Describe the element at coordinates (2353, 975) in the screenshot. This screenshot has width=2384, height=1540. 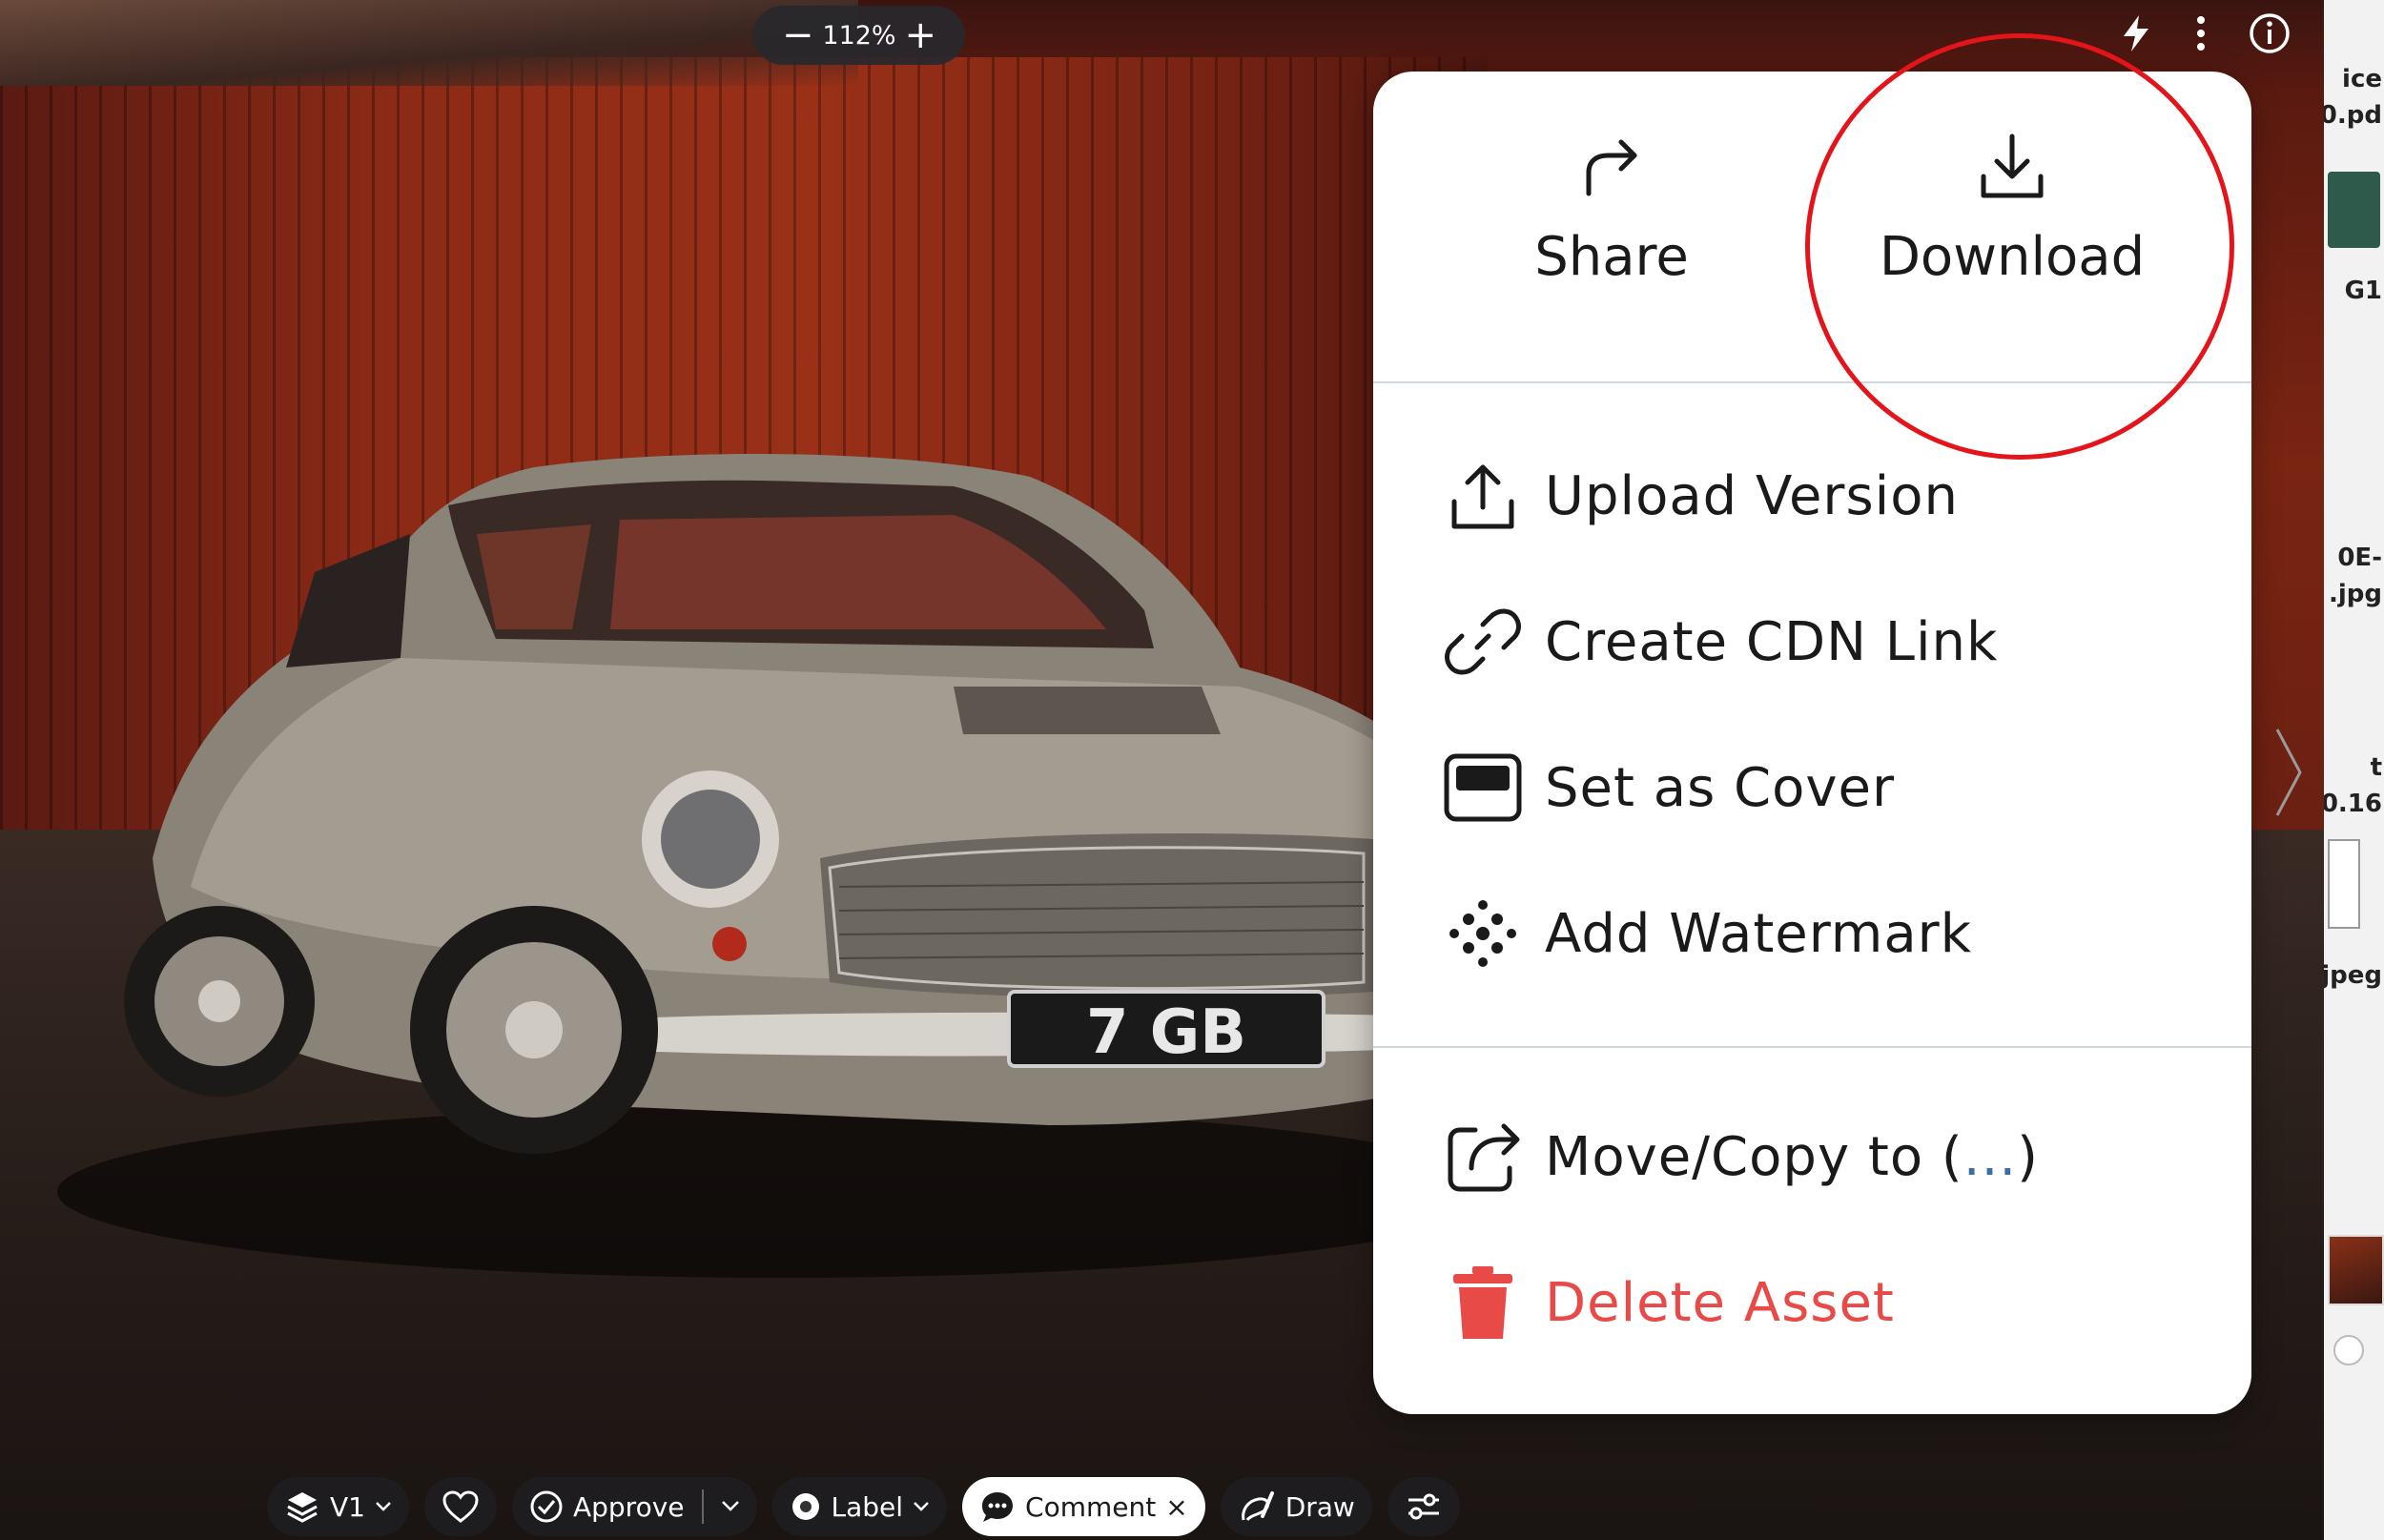
I see `file-label: jpeg` at that location.